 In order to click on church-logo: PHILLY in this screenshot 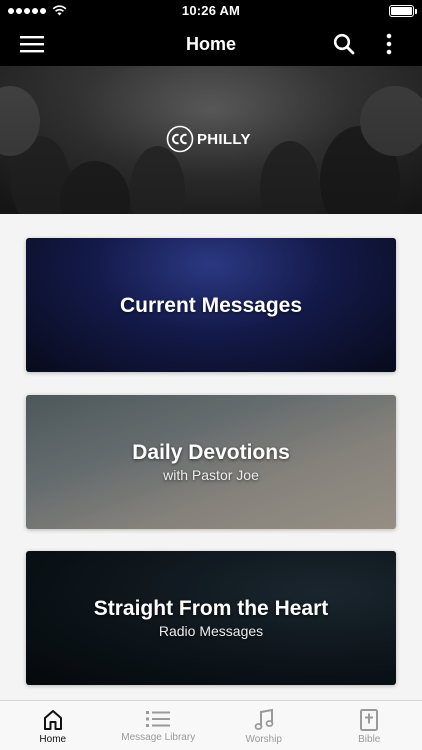, I will do `click(208, 139)`.